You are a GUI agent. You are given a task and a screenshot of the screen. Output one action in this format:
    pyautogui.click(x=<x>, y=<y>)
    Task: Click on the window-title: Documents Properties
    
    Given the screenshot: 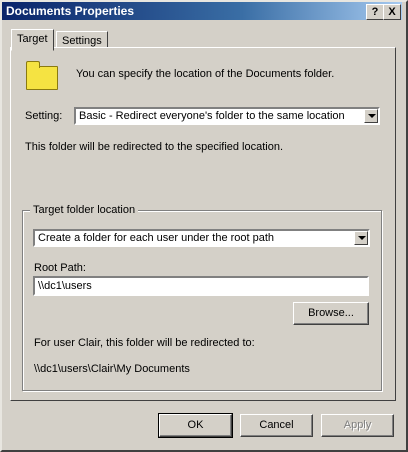 What is the action you would take?
    pyautogui.click(x=70, y=11)
    